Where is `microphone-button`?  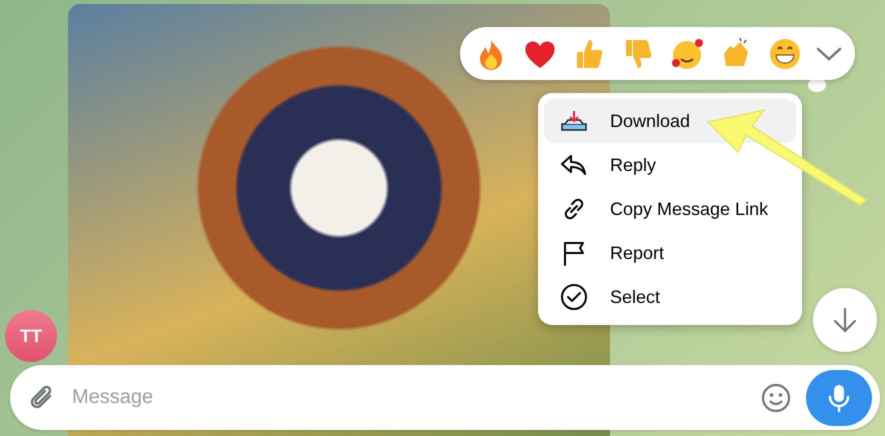 microphone-button is located at coordinates (839, 398).